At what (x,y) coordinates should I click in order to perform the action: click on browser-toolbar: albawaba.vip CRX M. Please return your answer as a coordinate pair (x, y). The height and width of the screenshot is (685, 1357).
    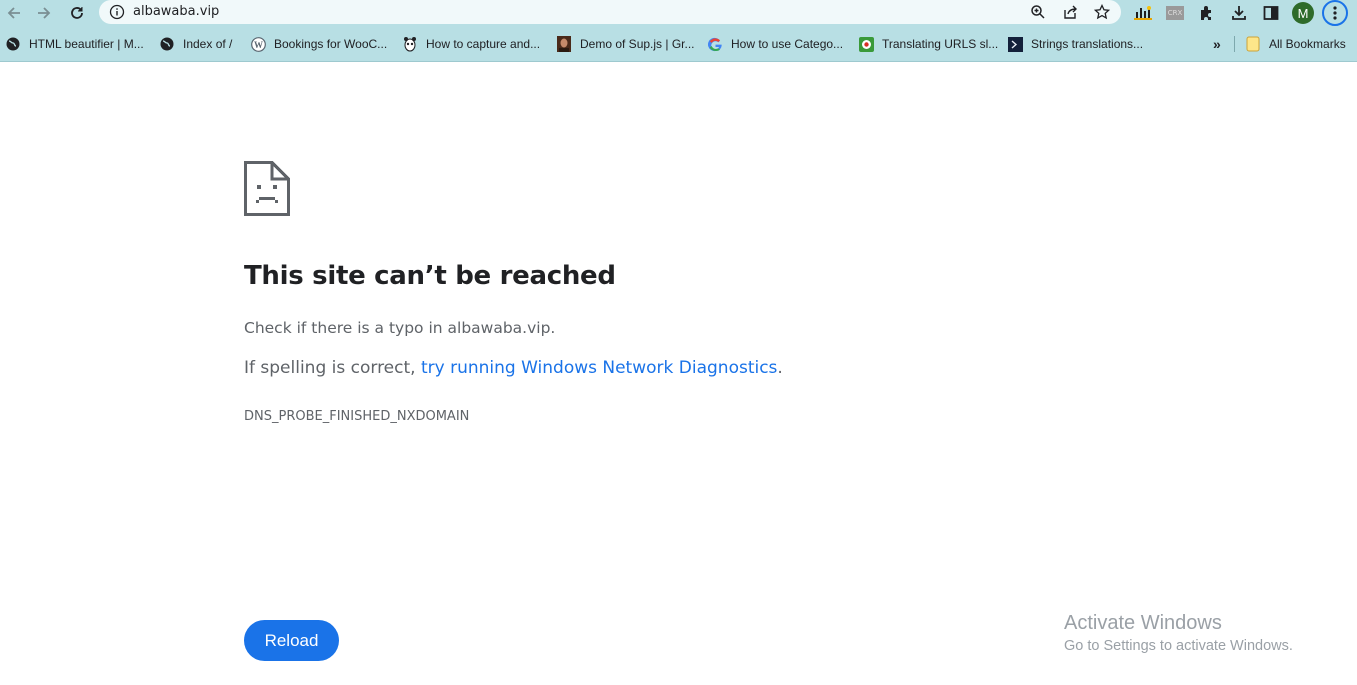
    Looking at the image, I should click on (678, 13).